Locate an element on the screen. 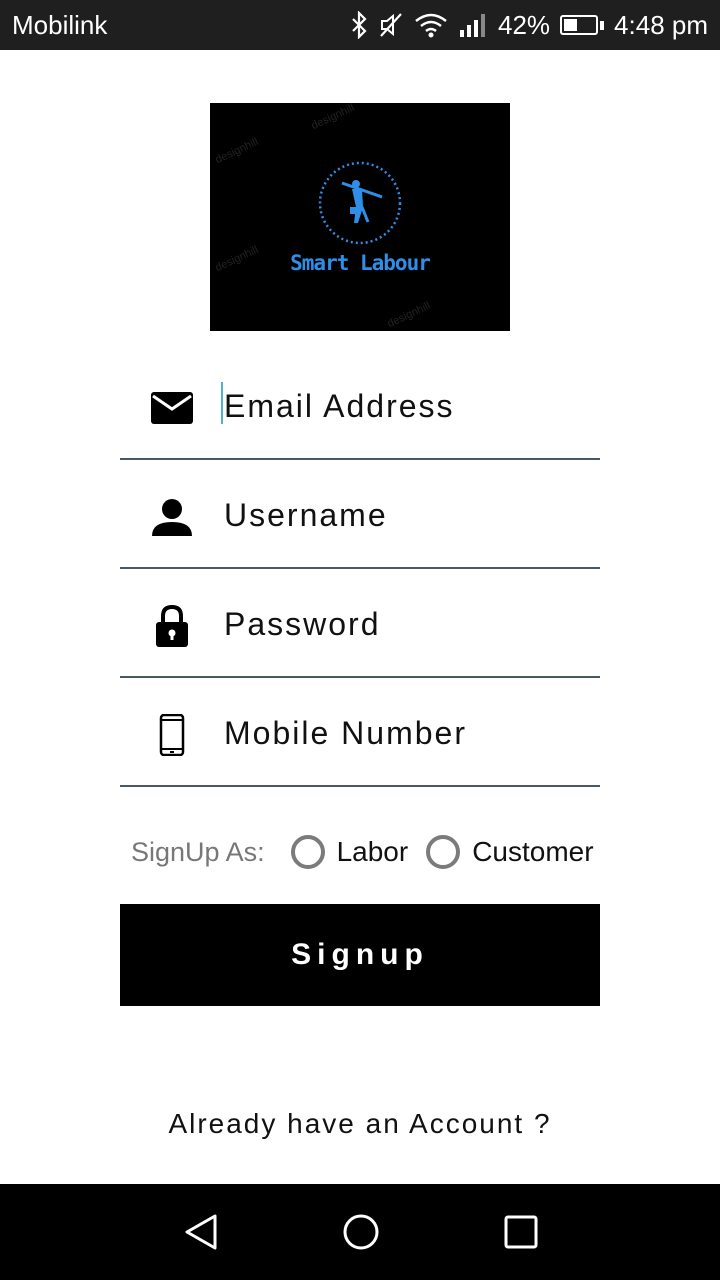  radio-labor-label: Labor is located at coordinates (373, 852).